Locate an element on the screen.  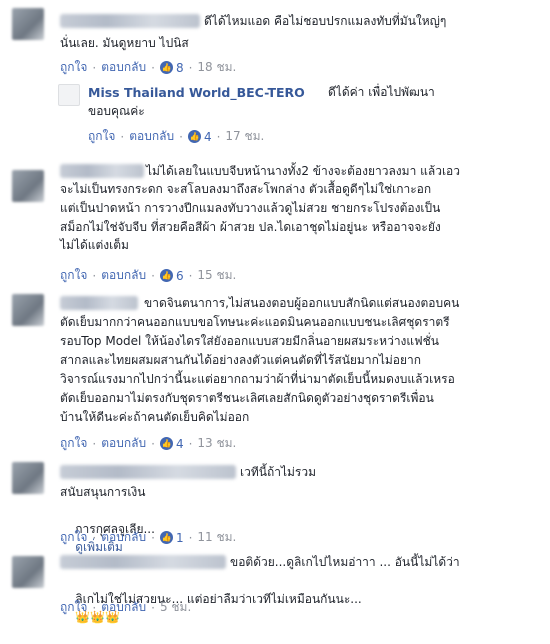
comment-actions: ถูกใจ · ตอบกลับ · 👍 6 · 15 ชม. is located at coordinates (148, 275).